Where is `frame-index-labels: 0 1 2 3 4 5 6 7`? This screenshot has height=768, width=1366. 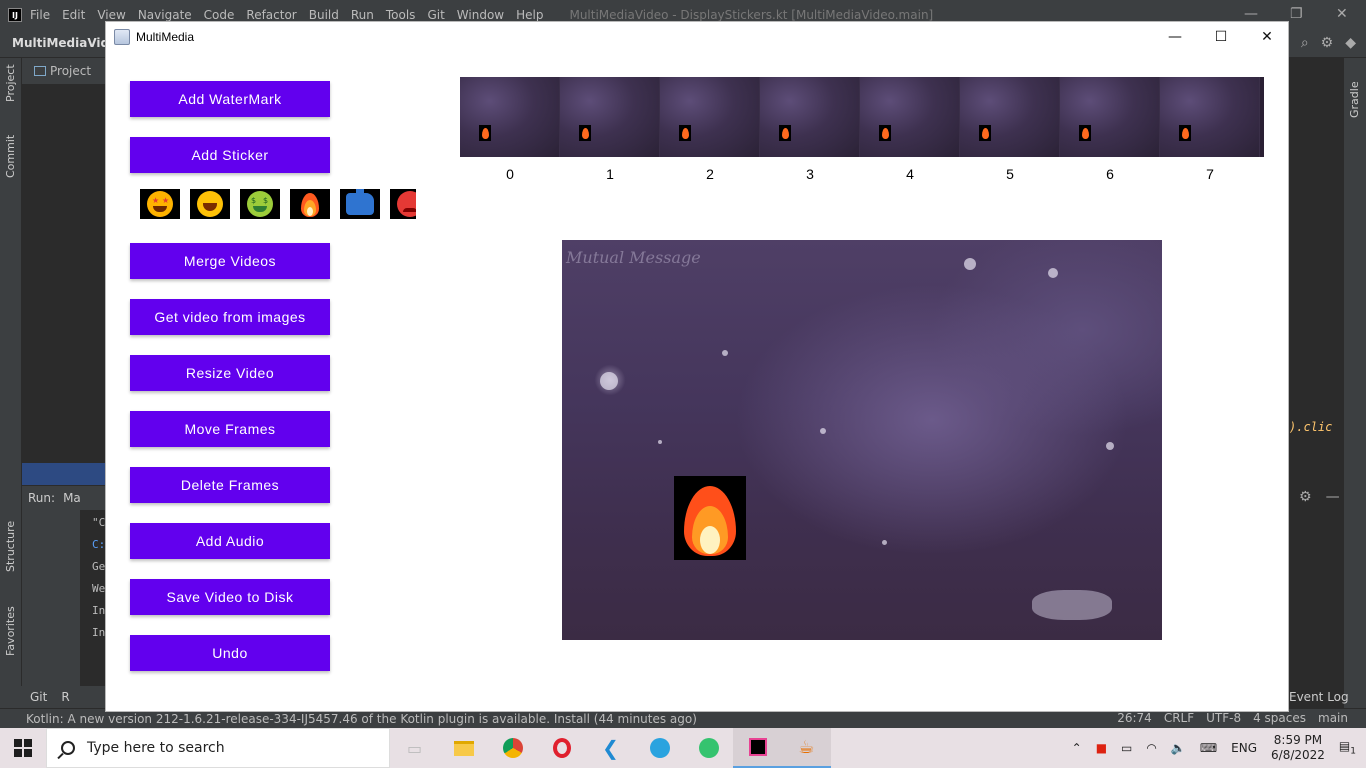
frame-index-labels: 0 1 2 3 4 5 6 7 is located at coordinates (862, 176).